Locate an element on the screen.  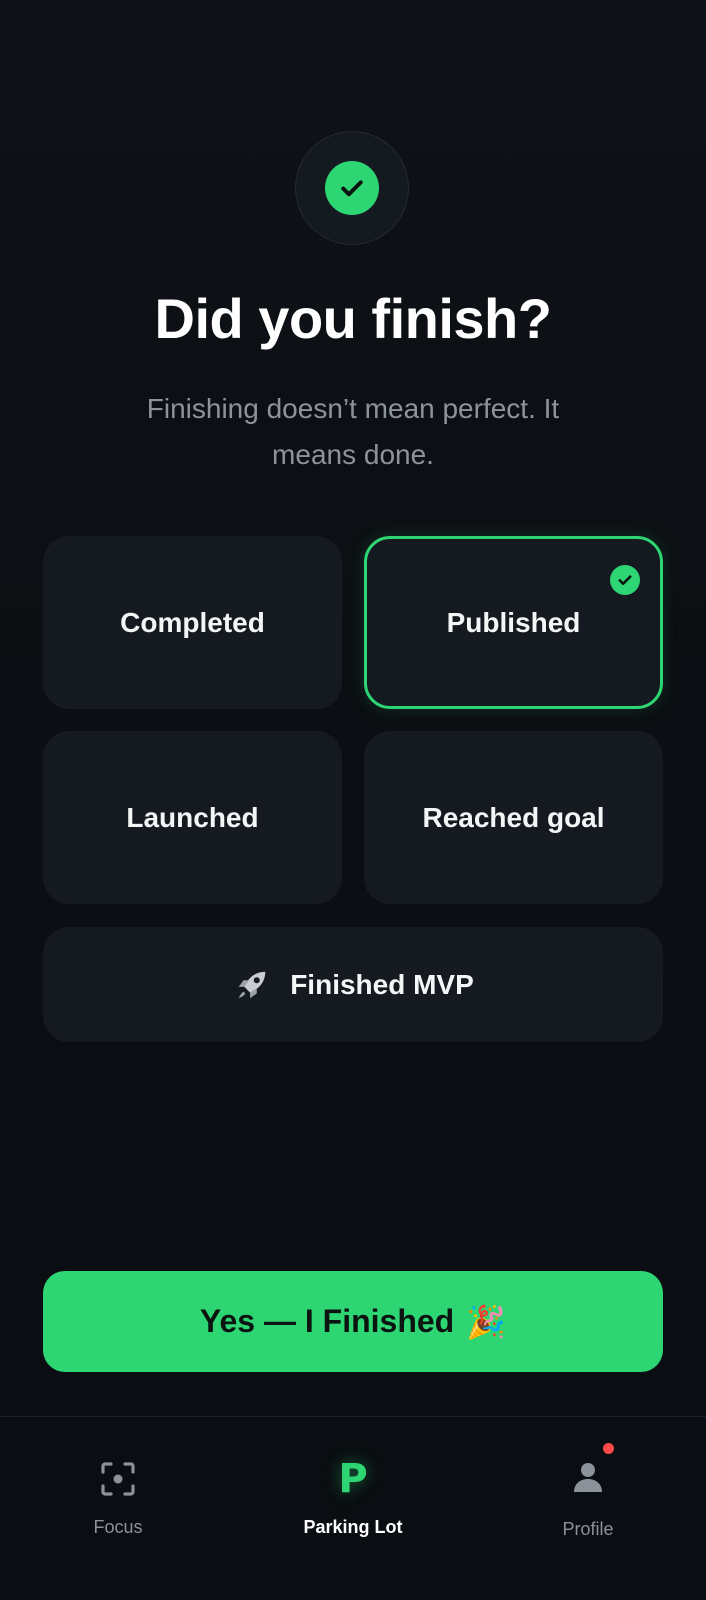
selected-check-icon is located at coordinates (625, 580).